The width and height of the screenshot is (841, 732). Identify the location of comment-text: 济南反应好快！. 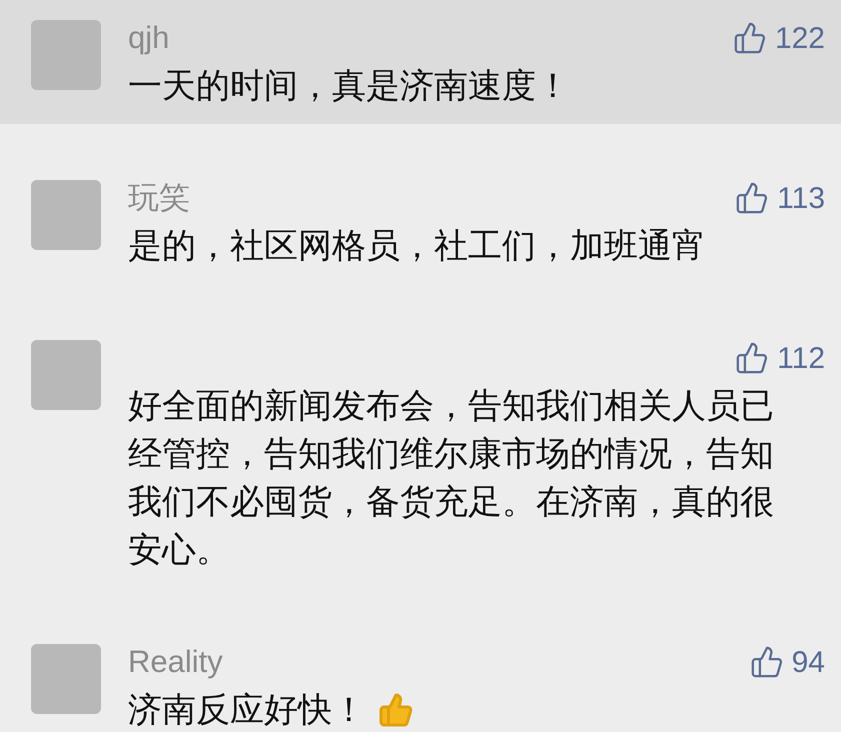
(247, 710).